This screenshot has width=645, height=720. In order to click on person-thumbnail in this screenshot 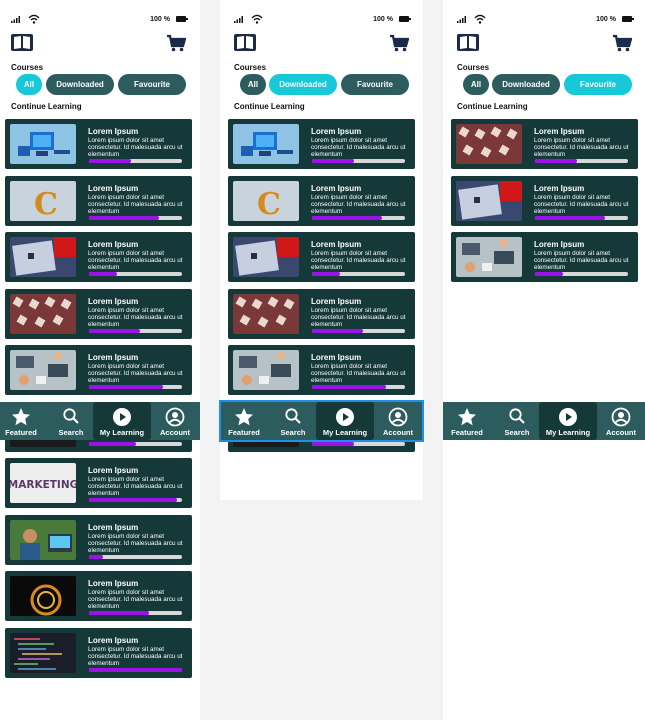, I will do `click(43, 540)`.